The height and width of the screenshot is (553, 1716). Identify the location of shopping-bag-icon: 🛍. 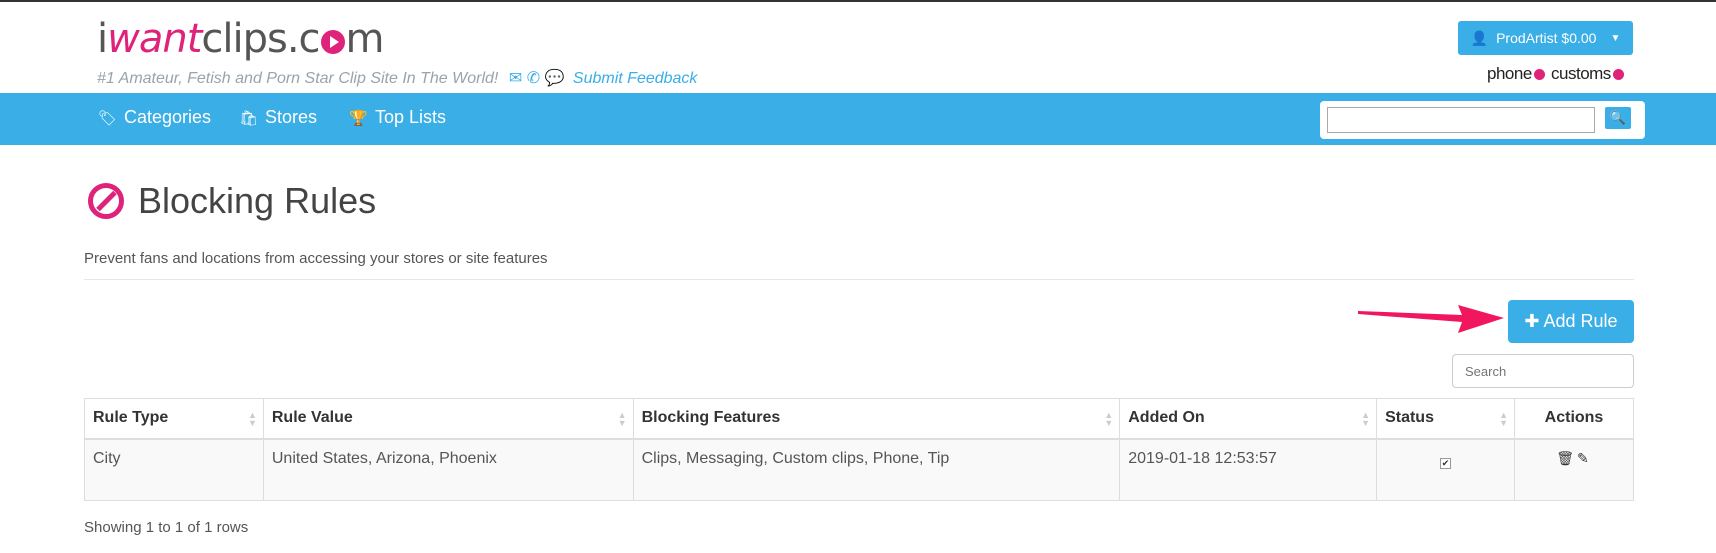
(249, 118).